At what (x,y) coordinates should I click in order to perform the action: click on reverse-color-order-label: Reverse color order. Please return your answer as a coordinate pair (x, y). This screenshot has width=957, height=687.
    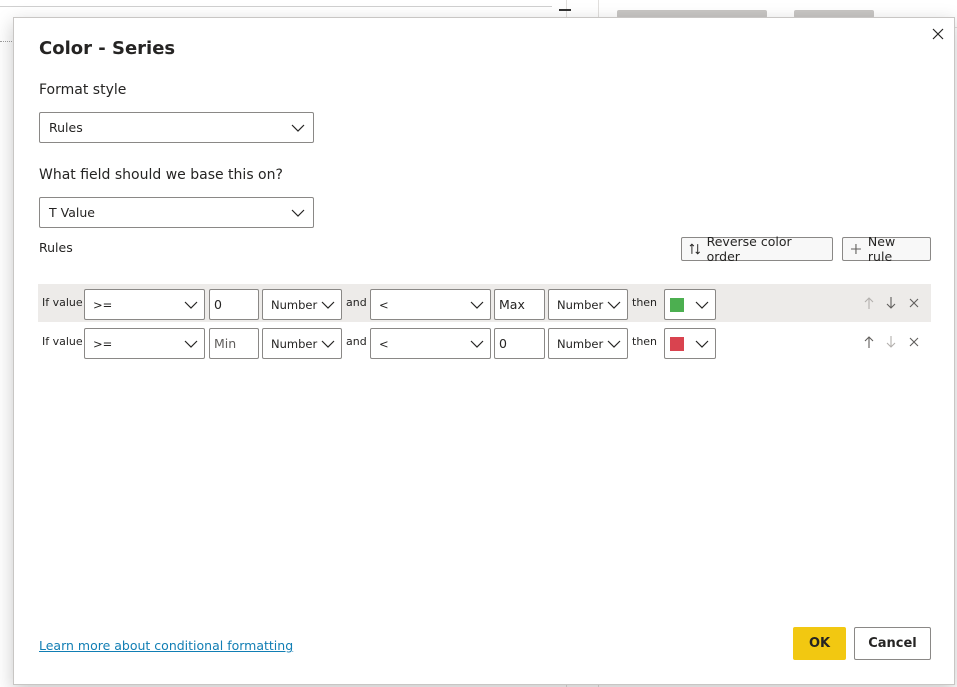
    Looking at the image, I should click on (749, 249).